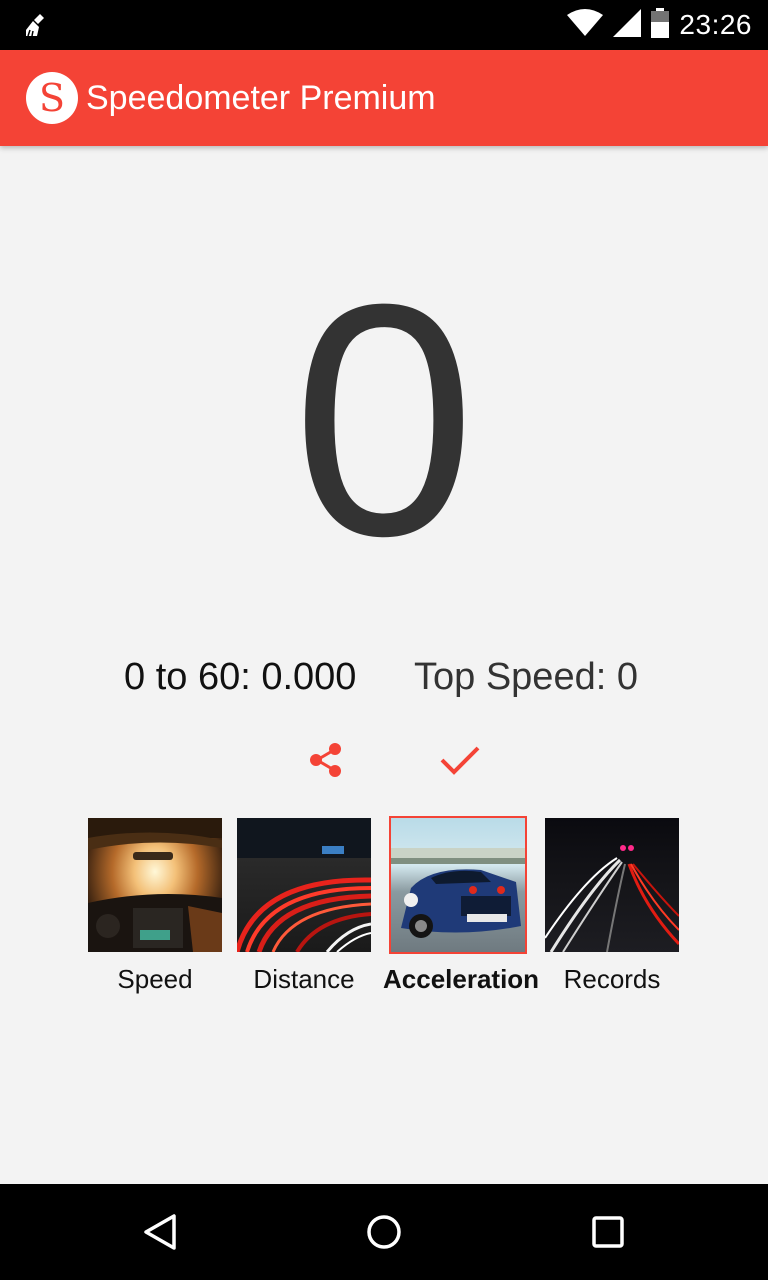 This screenshot has width=768, height=1280. I want to click on app-title: Speedometer Premium, so click(261, 98).